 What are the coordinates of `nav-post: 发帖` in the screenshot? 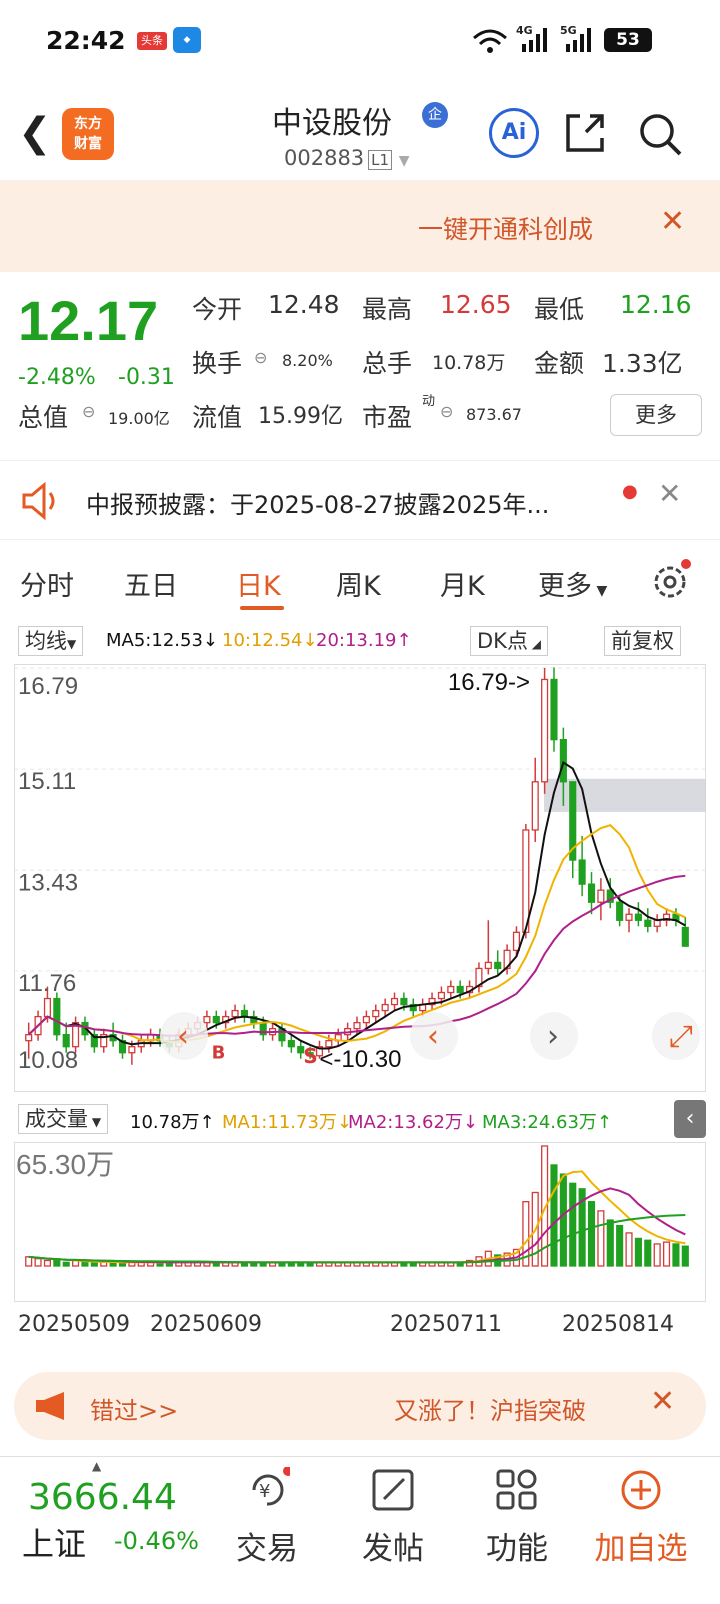 It's located at (393, 1512).